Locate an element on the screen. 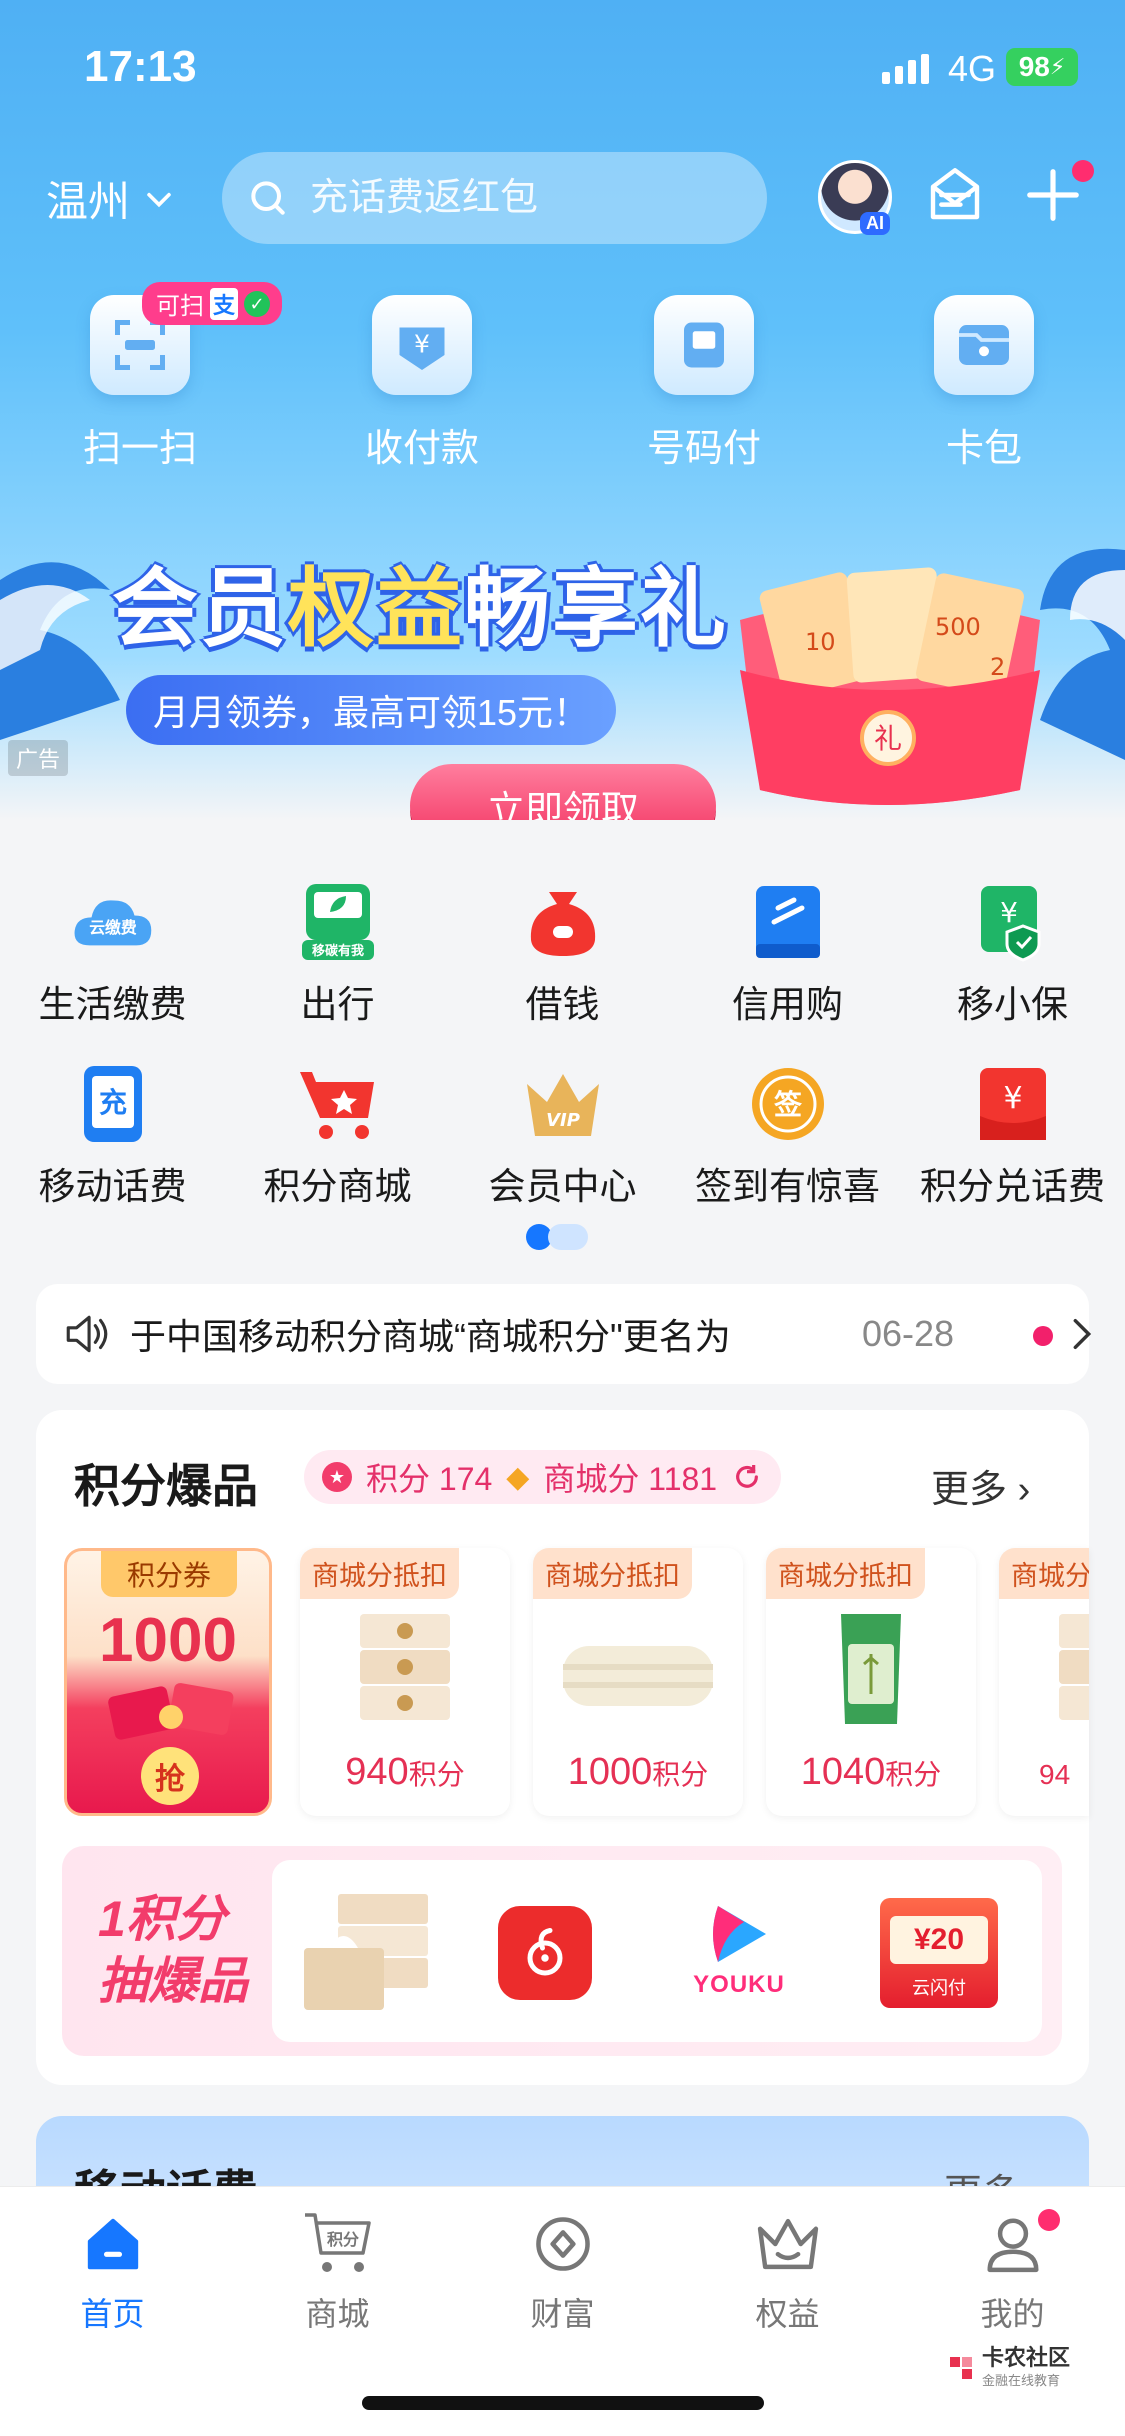 Image resolution: width=1125 pixels, height=2436 pixels. service-label: 积分兑话费 is located at coordinates (1012, 1186).